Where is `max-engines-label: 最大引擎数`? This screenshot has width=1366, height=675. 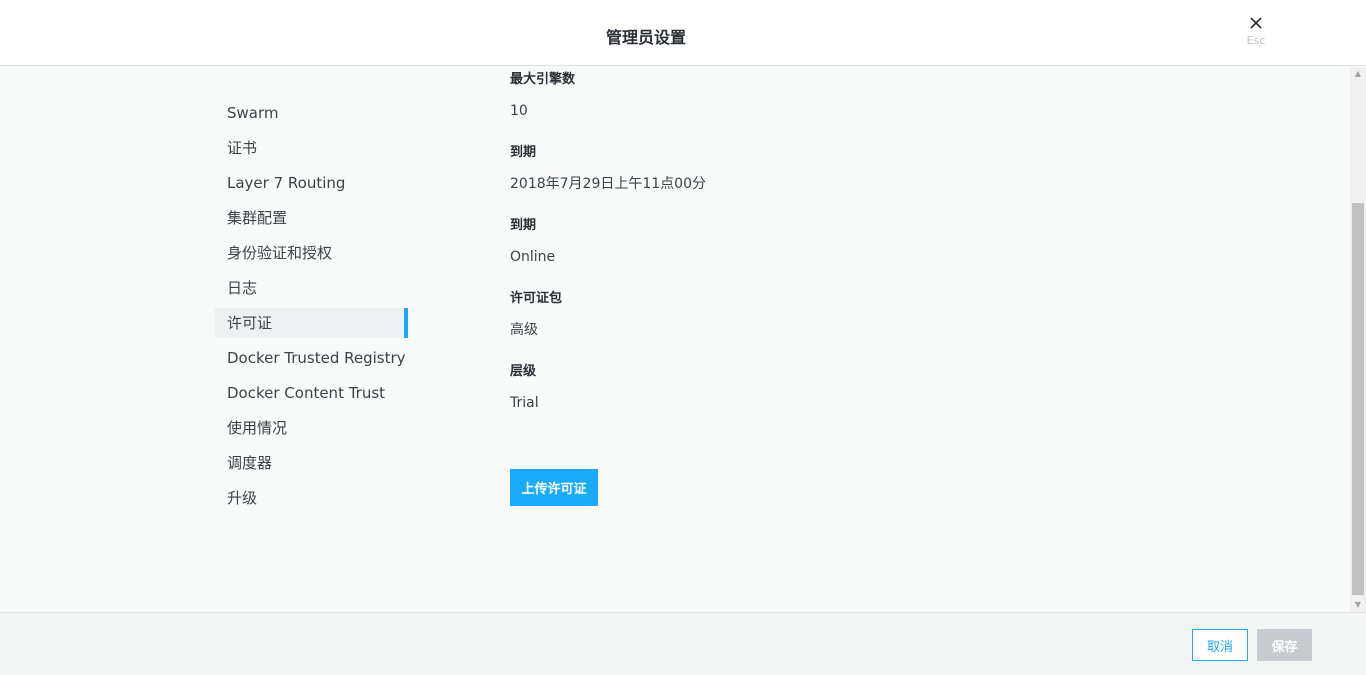
max-engines-label: 最大引擎数 is located at coordinates (543, 79).